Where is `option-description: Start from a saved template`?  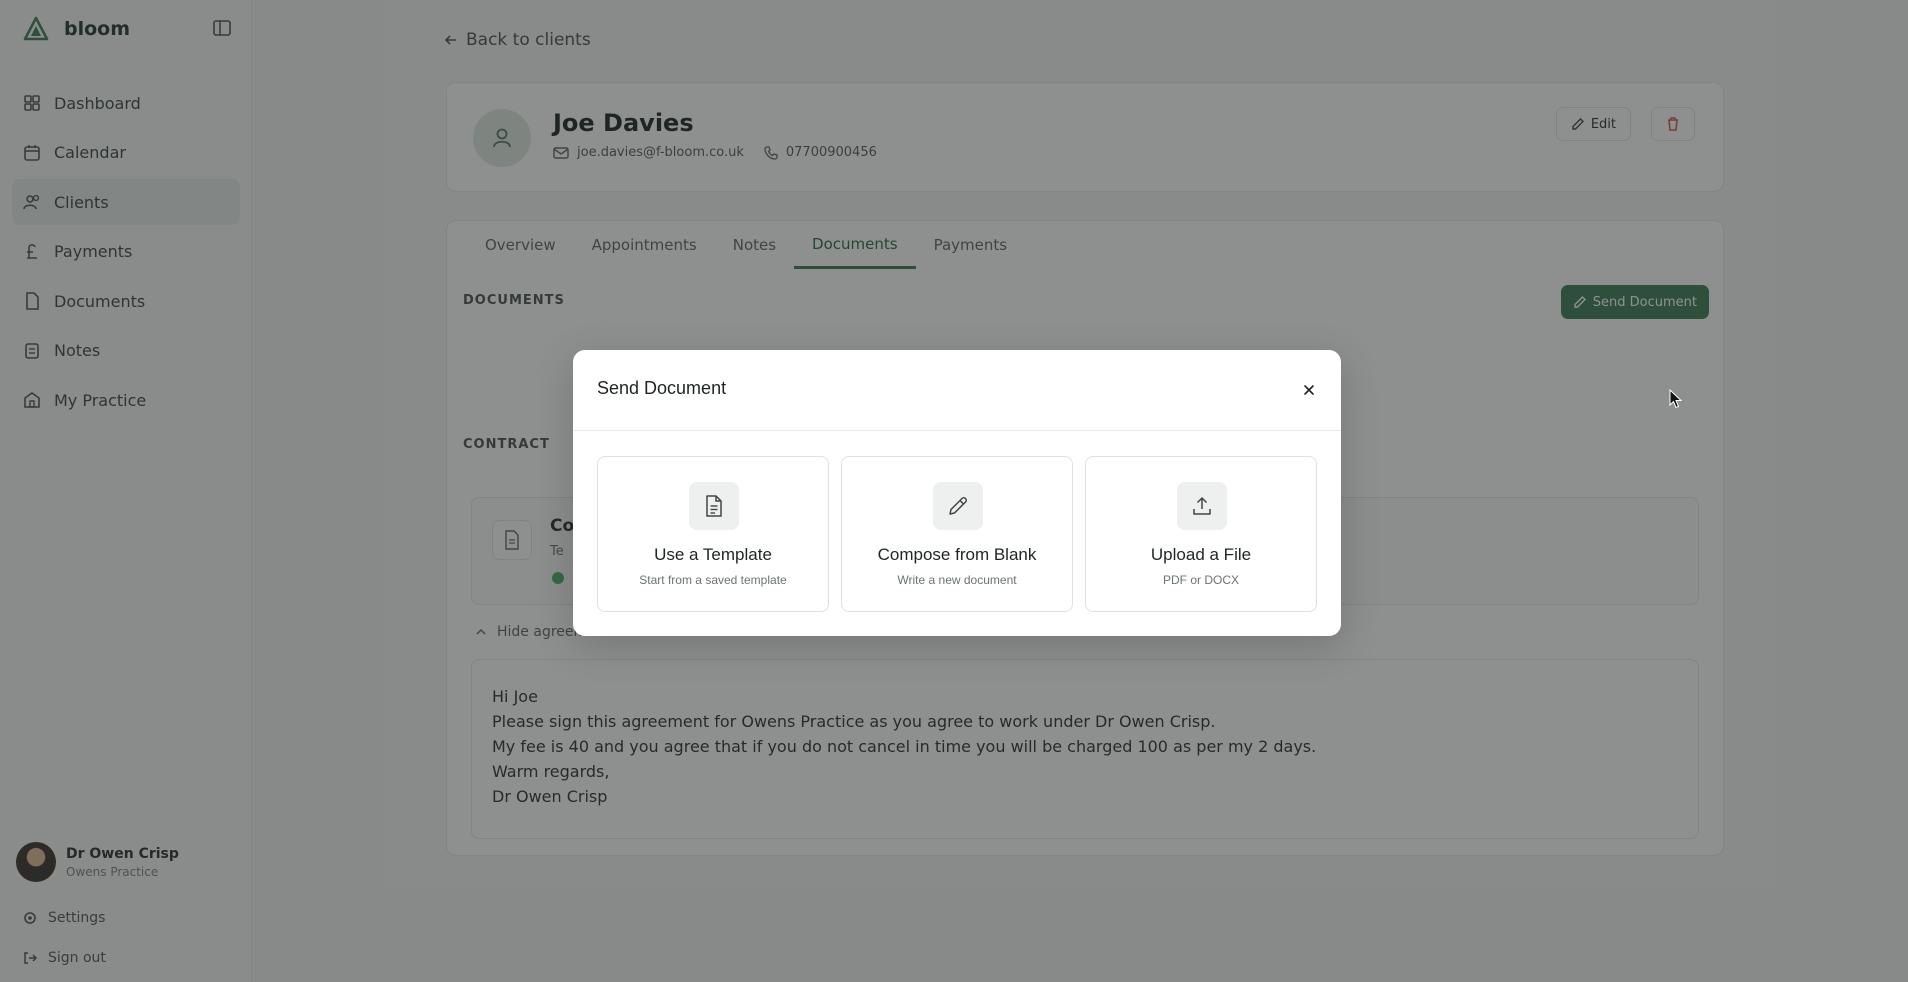
option-description: Start from a saved template is located at coordinates (713, 580).